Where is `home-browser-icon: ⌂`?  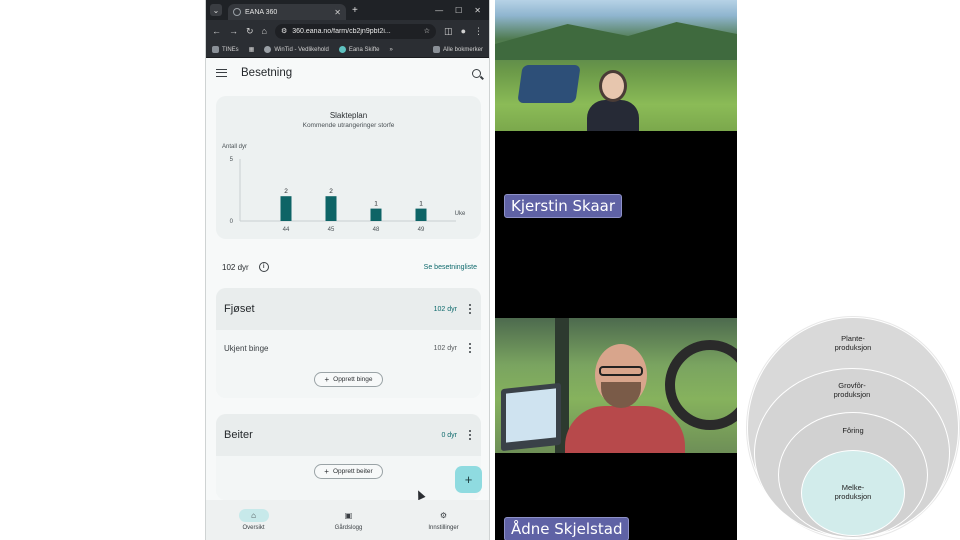 home-browser-icon: ⌂ is located at coordinates (264, 31).